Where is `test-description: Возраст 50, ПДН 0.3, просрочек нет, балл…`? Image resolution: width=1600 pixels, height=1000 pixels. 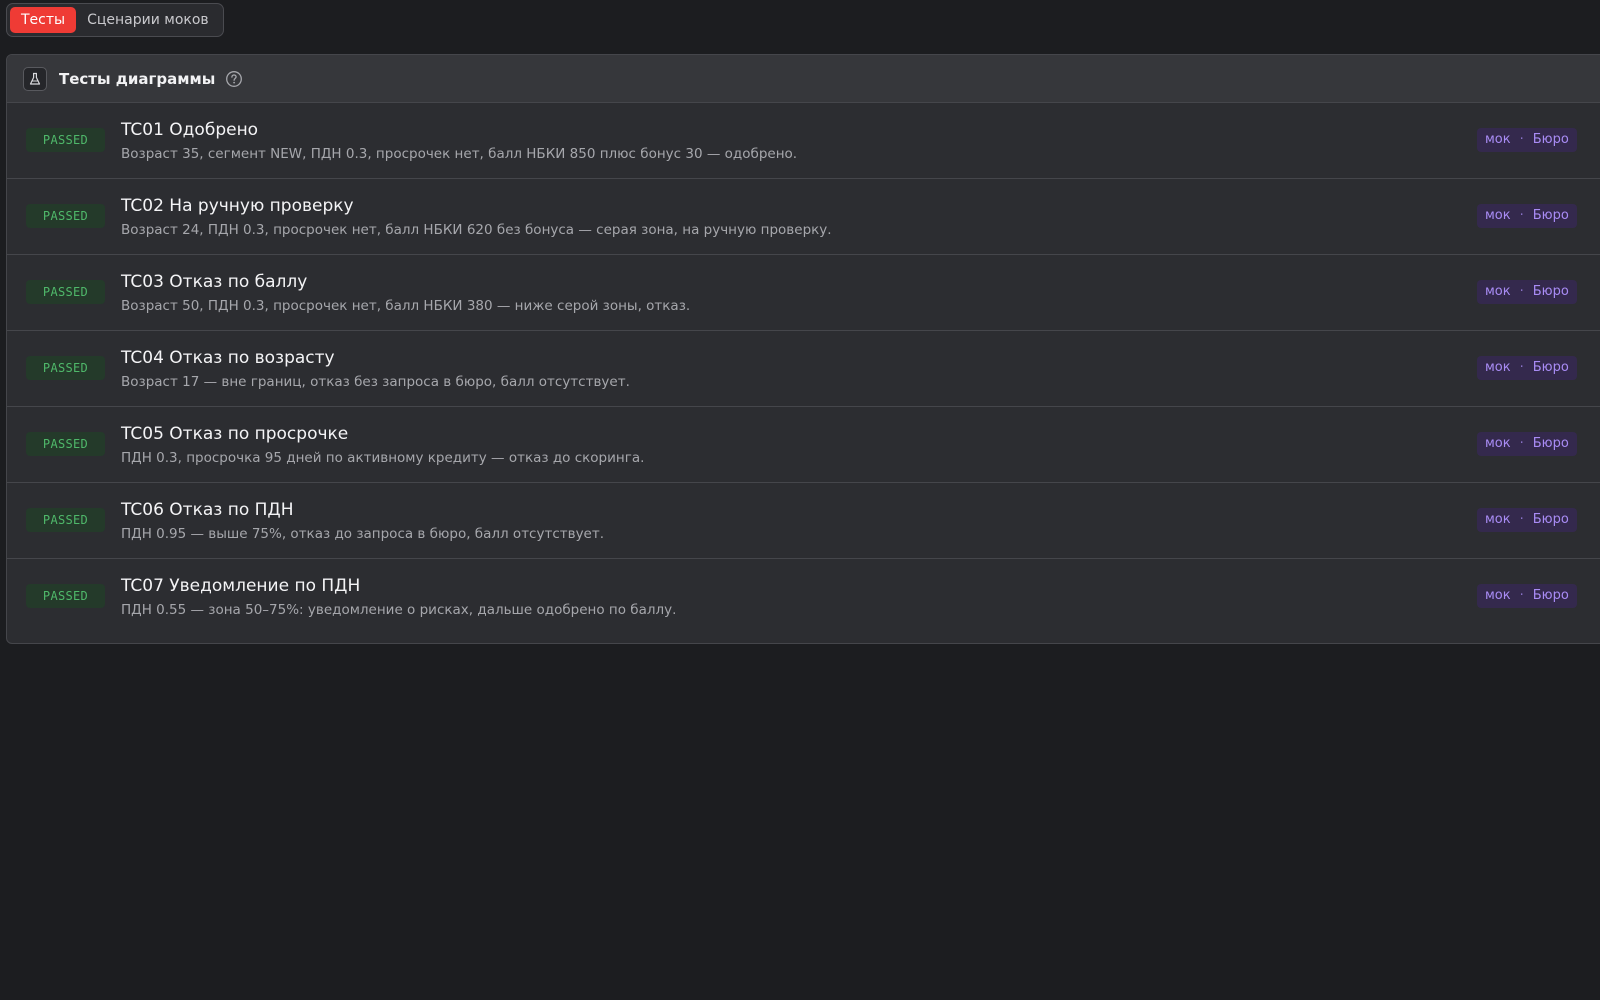 test-description: Возраст 50, ПДН 0.3, просрочек нет, балл… is located at coordinates (406, 306).